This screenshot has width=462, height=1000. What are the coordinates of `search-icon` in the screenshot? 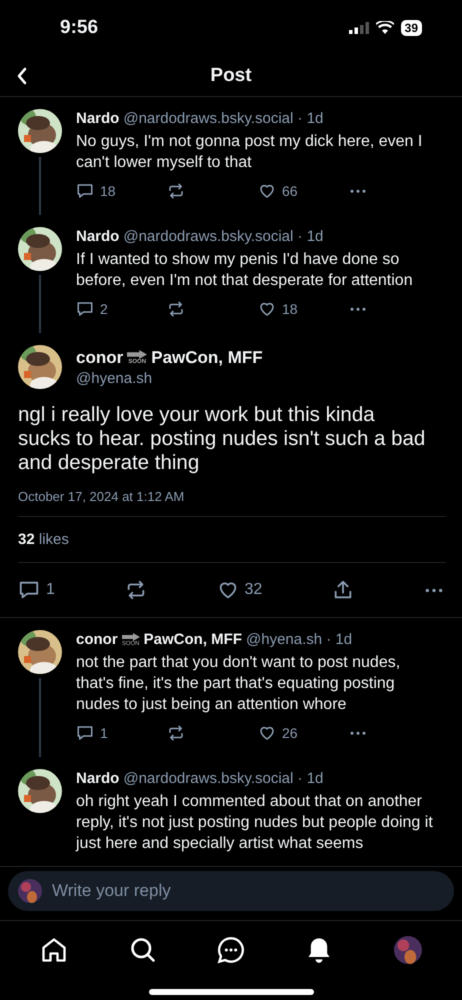 It's located at (142, 950).